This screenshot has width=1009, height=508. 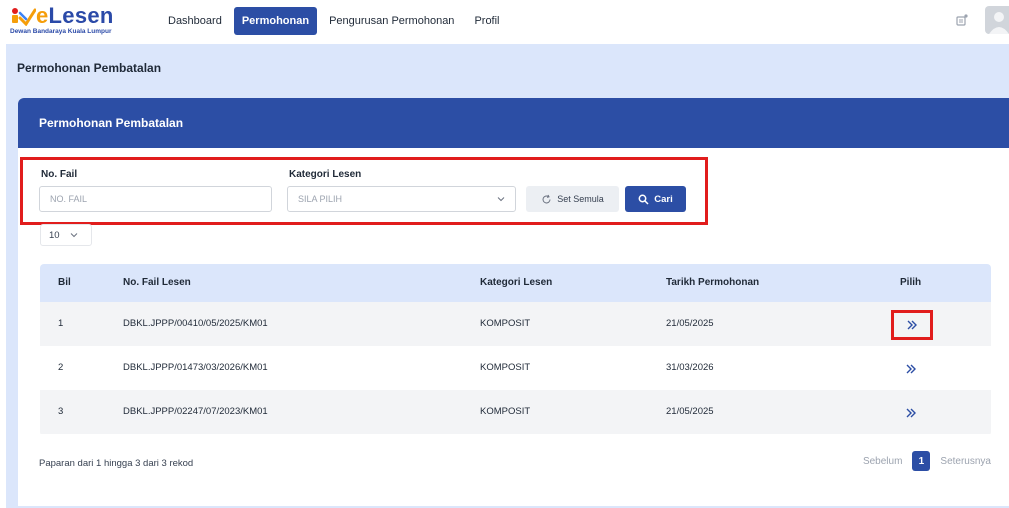 I want to click on page-size-value: 10, so click(x=54, y=235).